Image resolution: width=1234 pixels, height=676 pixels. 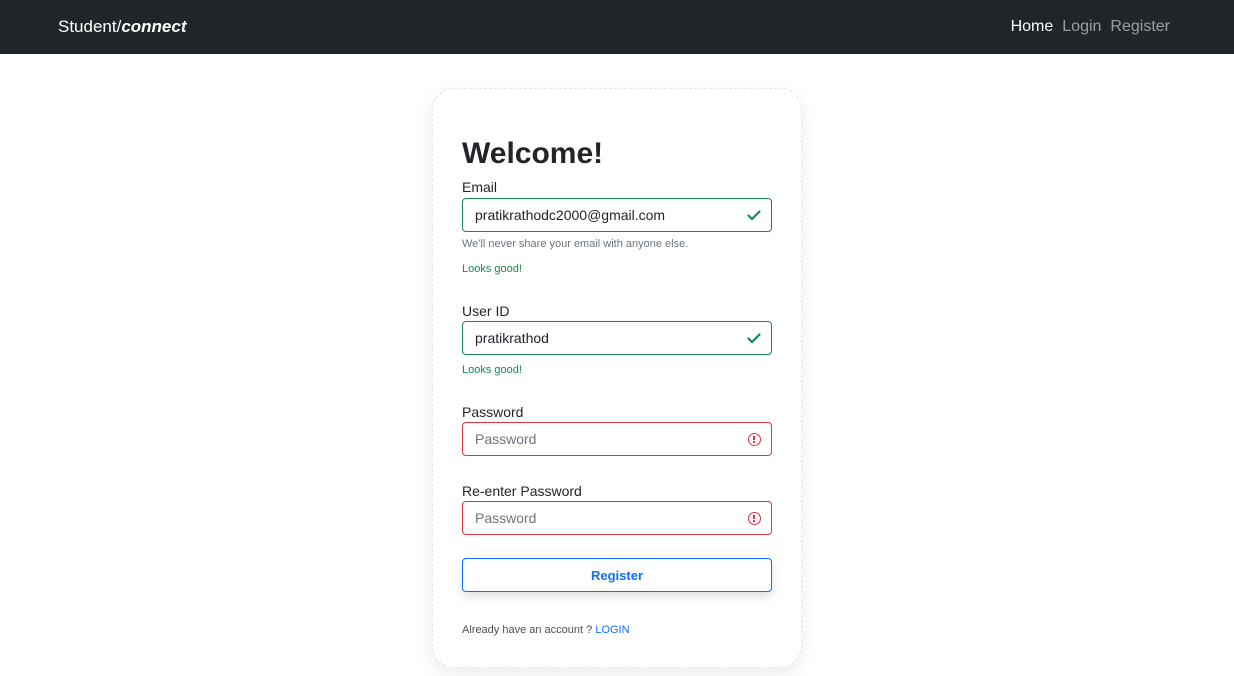 I want to click on nav-links: Home Login Register, so click(x=1090, y=27).